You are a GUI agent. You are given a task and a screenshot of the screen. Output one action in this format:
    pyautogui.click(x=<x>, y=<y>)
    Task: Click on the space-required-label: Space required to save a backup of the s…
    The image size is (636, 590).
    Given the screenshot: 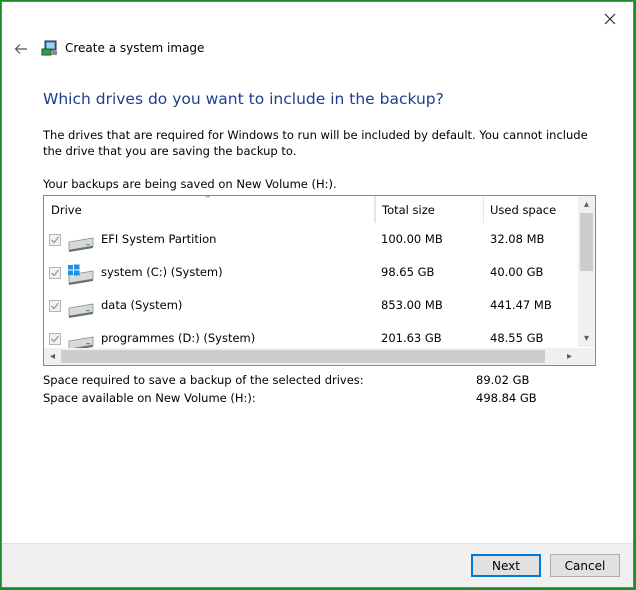 What is the action you would take?
    pyautogui.click(x=203, y=380)
    